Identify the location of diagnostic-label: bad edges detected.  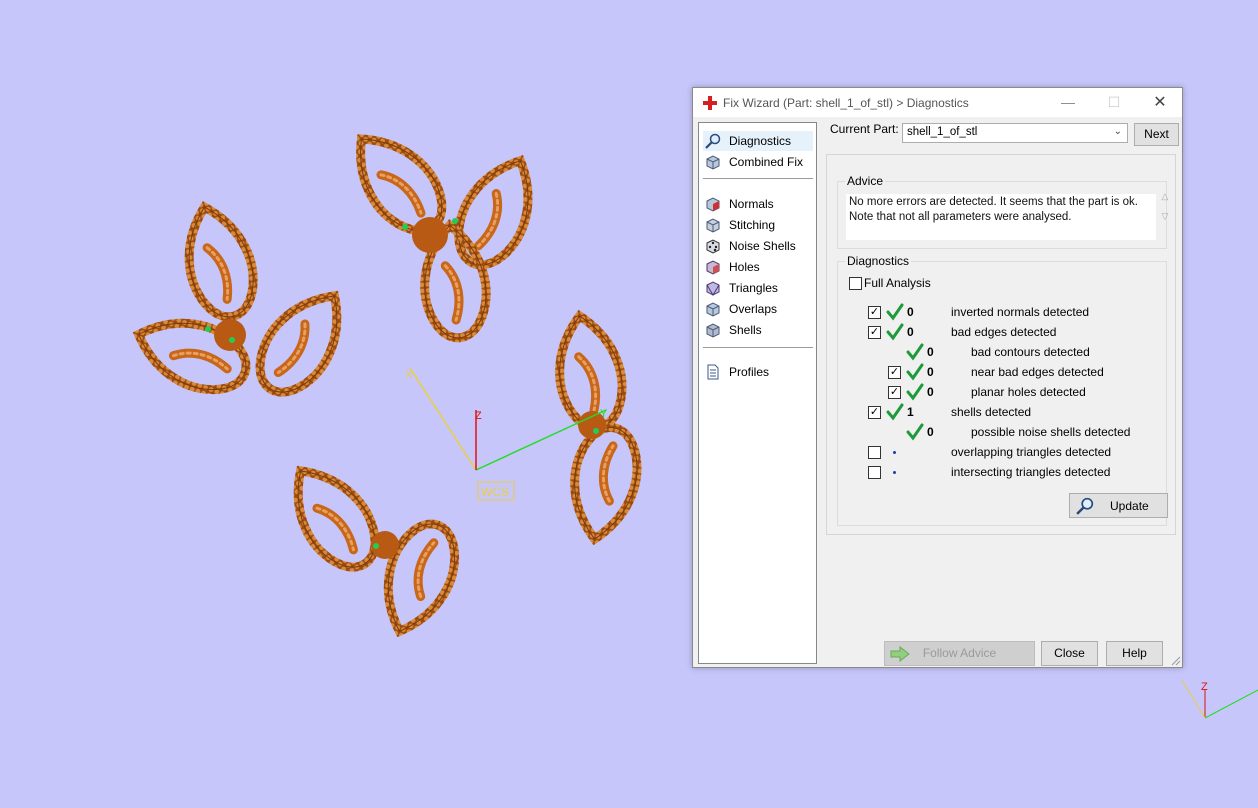
(1004, 332).